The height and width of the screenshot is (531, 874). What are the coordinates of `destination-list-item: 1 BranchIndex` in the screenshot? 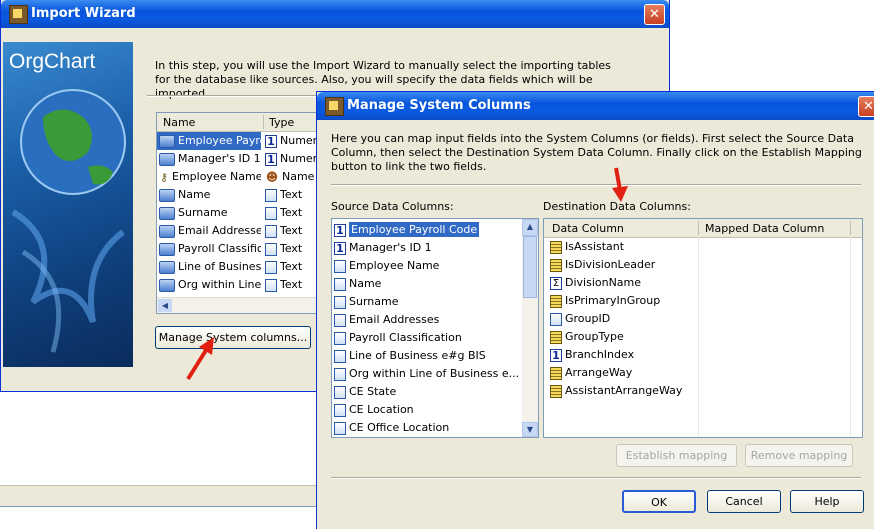 It's located at (699, 355).